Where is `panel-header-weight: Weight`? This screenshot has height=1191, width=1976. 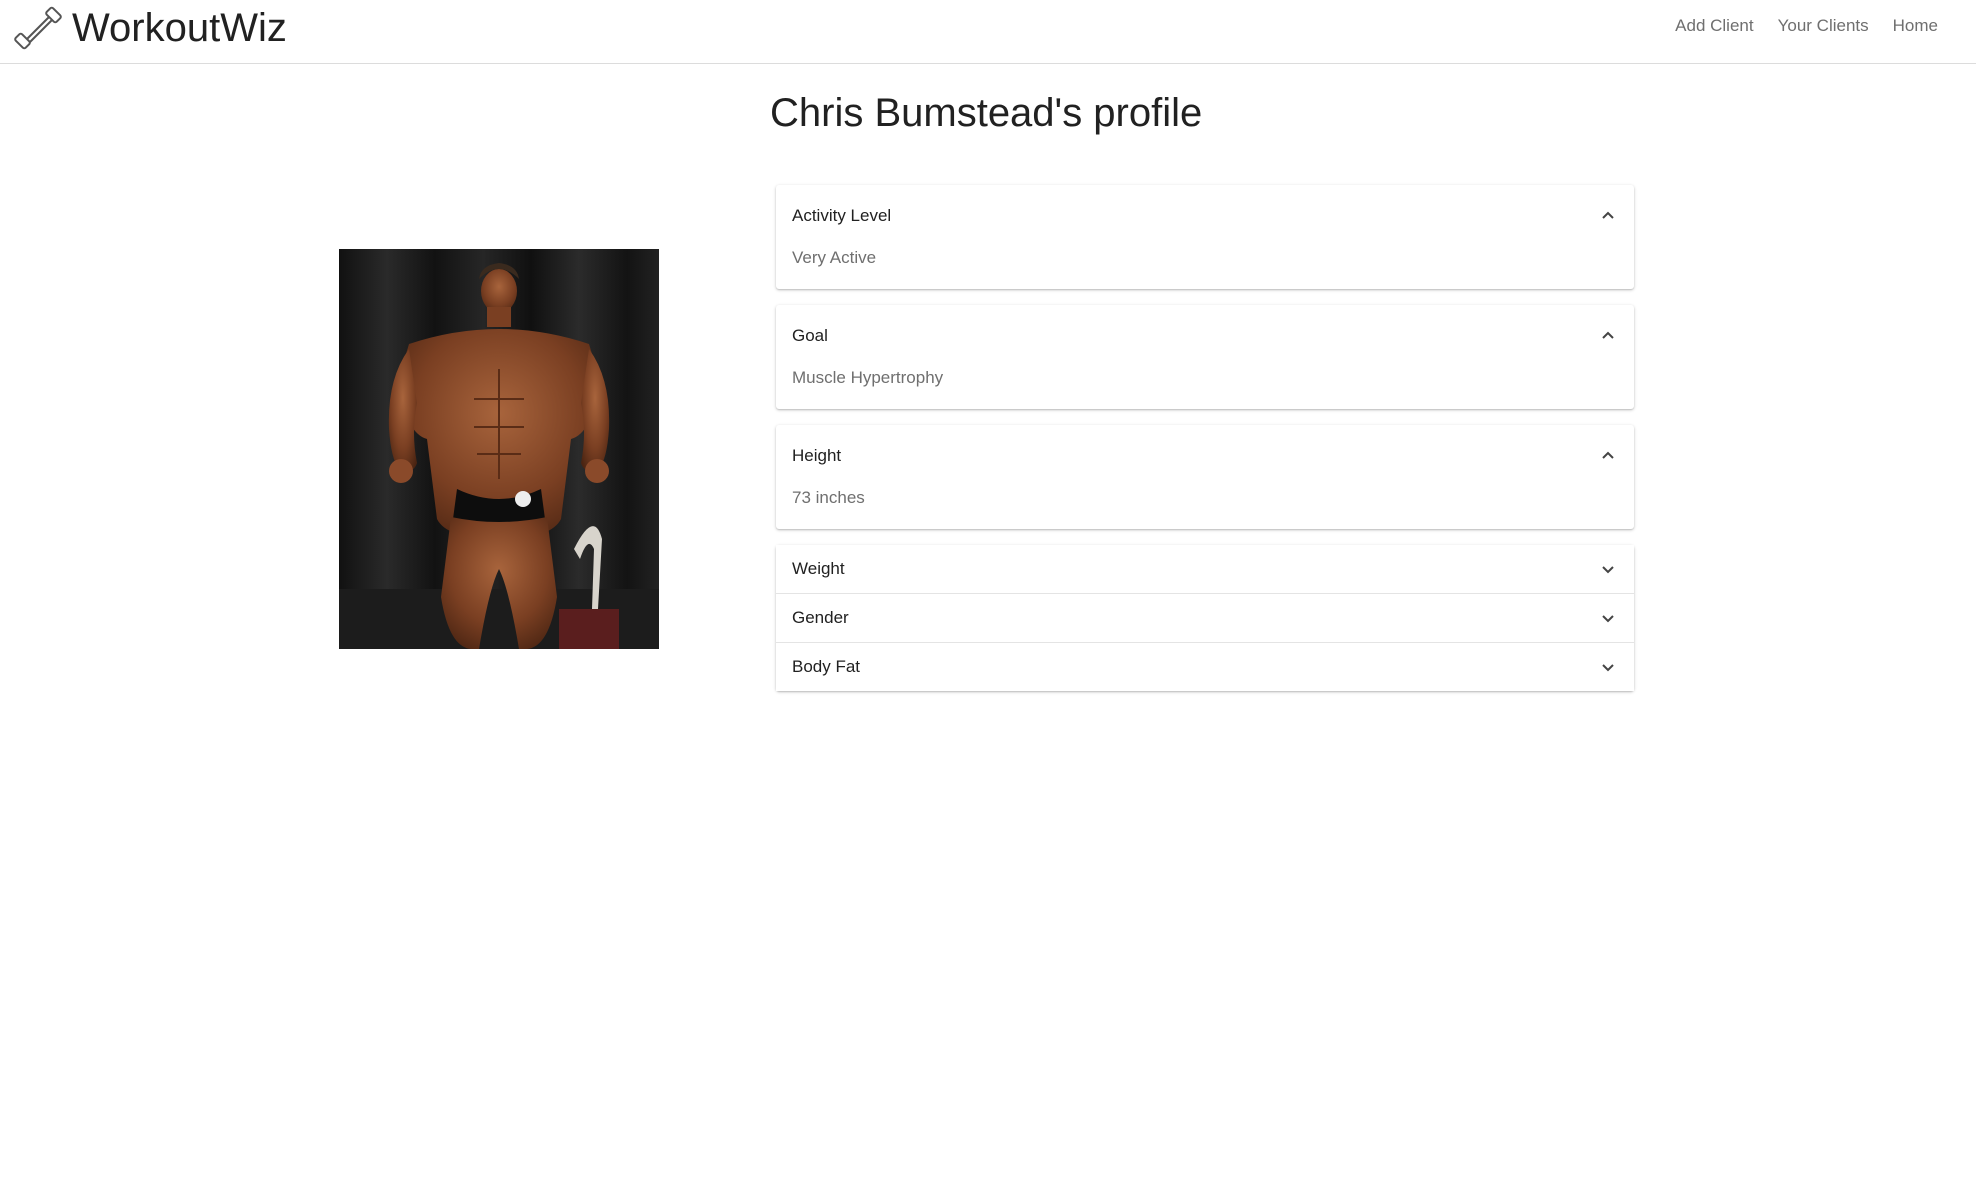 panel-header-weight: Weight is located at coordinates (1205, 569).